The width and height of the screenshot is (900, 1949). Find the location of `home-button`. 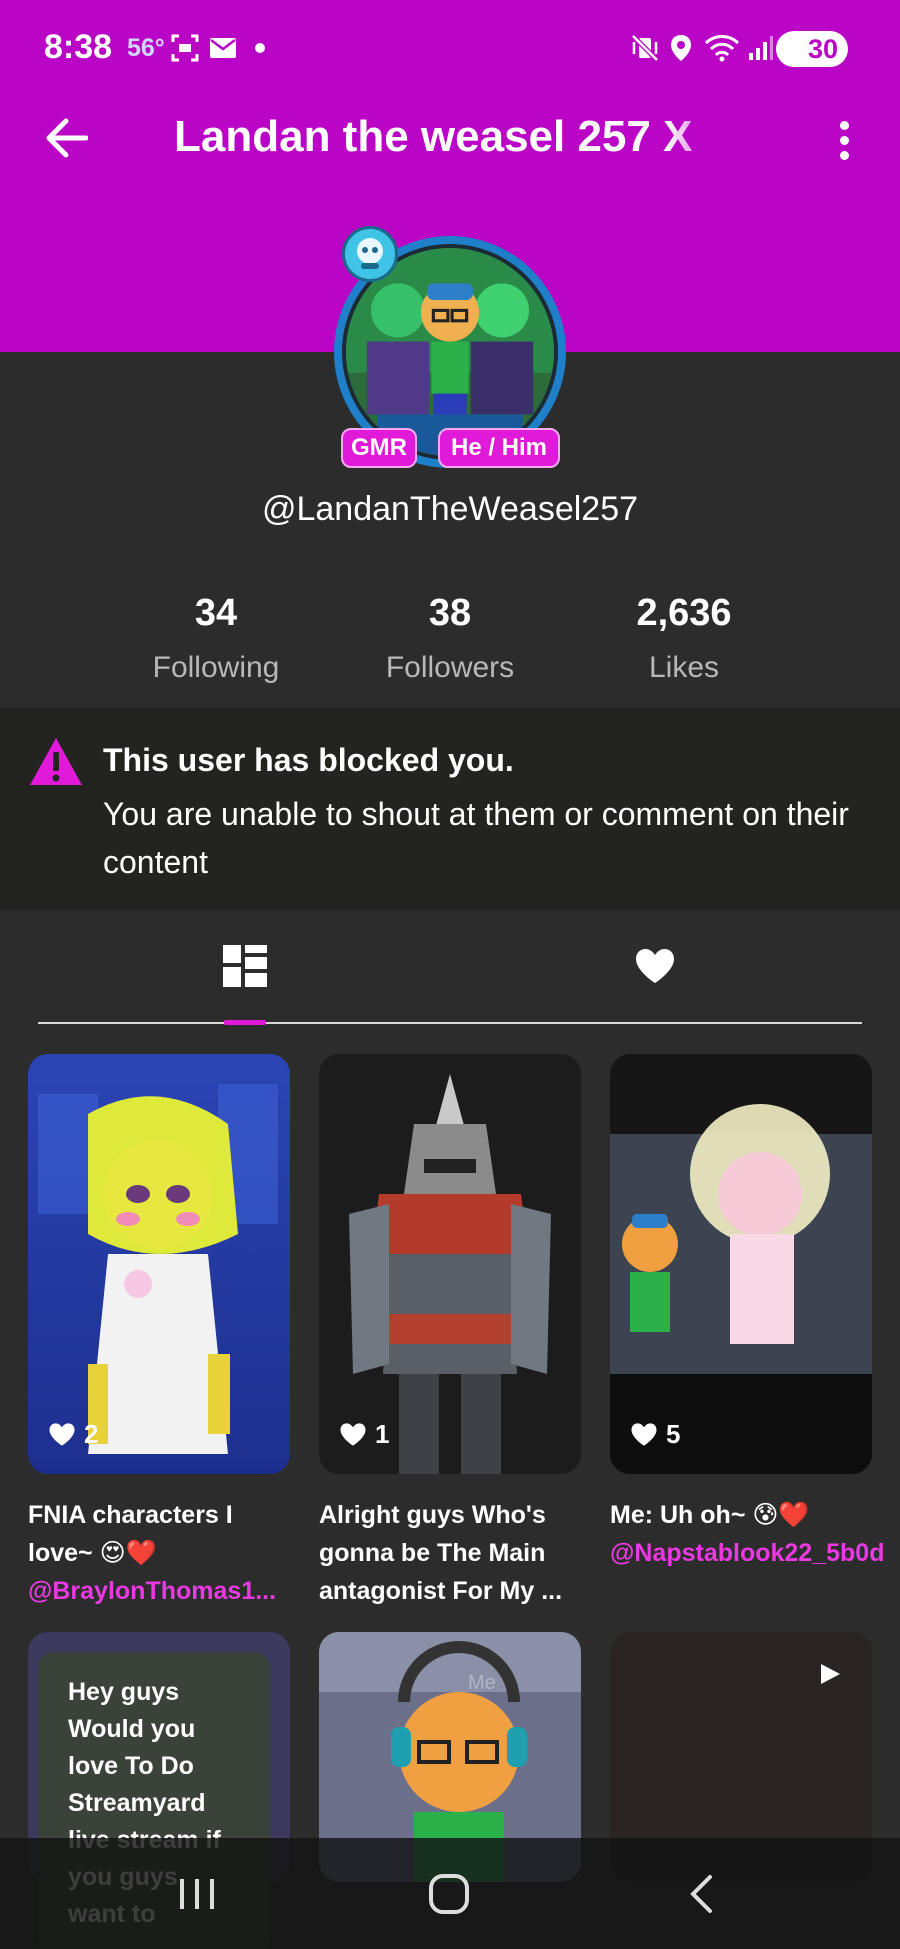

home-button is located at coordinates (449, 1894).